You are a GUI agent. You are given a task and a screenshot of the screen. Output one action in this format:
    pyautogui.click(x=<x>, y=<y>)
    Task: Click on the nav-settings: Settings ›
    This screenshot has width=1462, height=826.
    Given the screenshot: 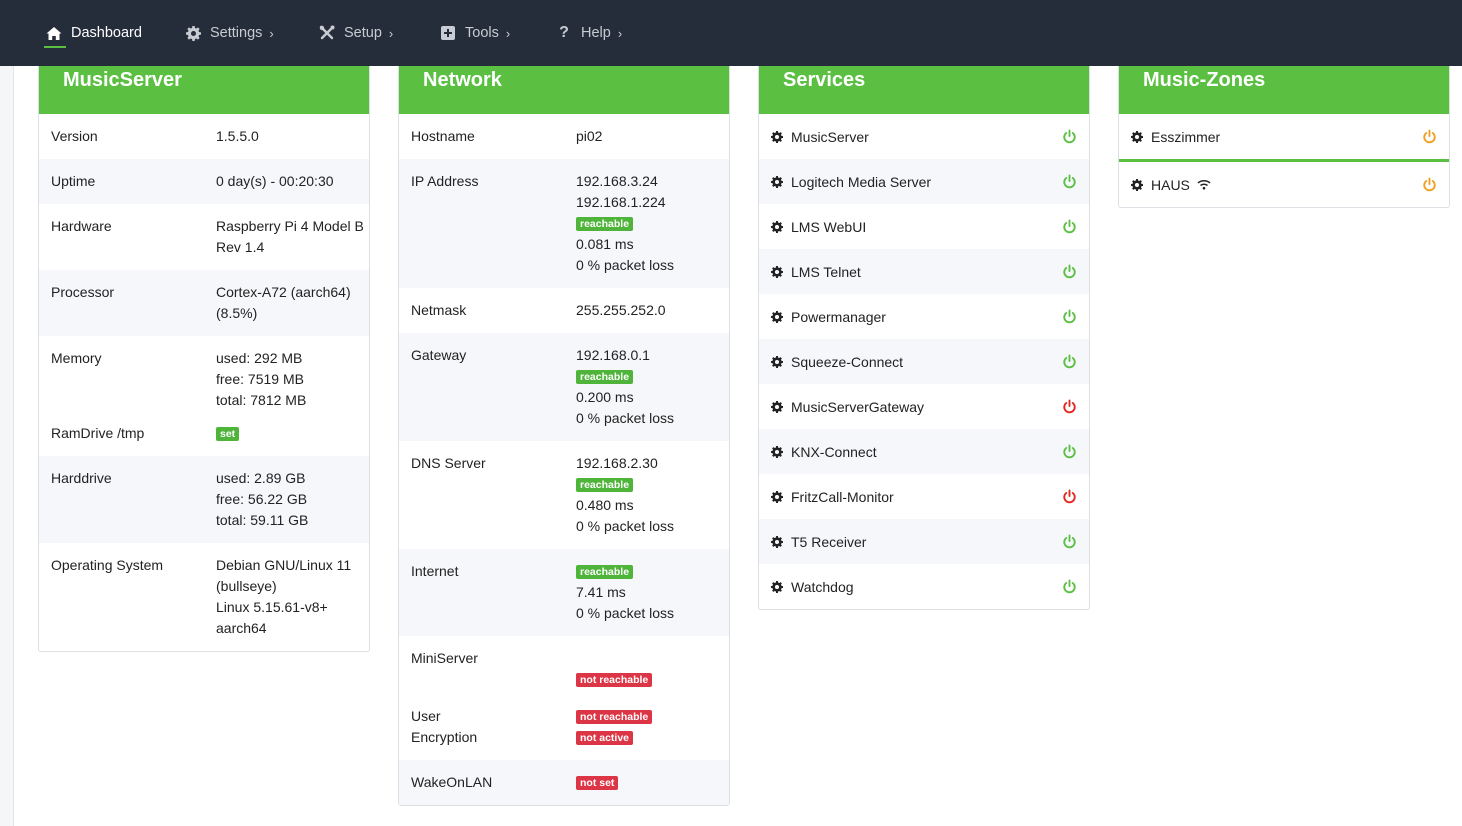 What is the action you would take?
    pyautogui.click(x=229, y=33)
    